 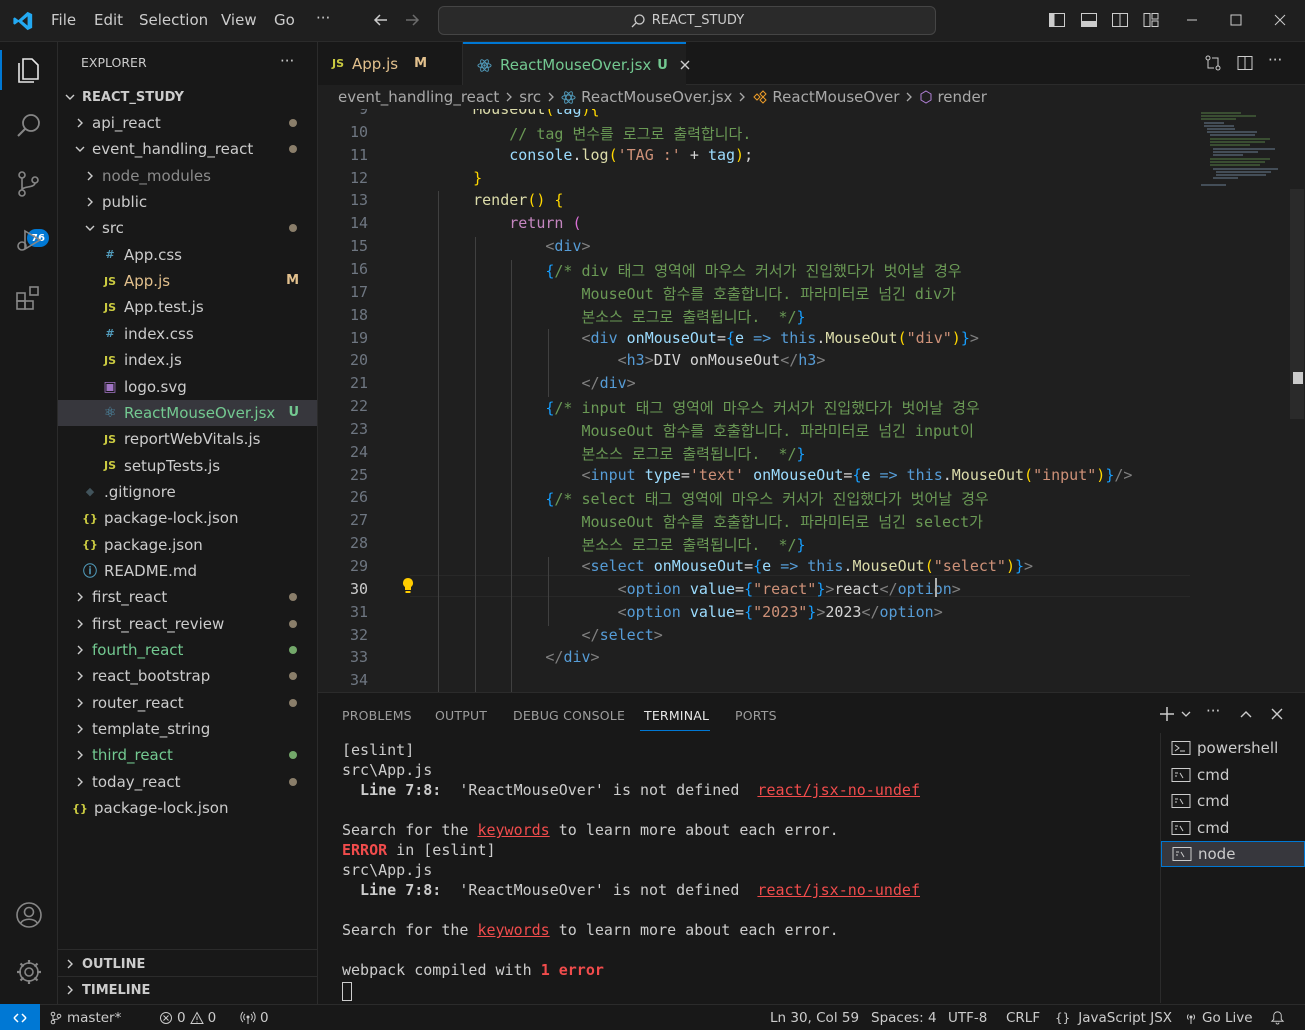 I want to click on folder-item: event_handling_react, so click(x=187, y=149).